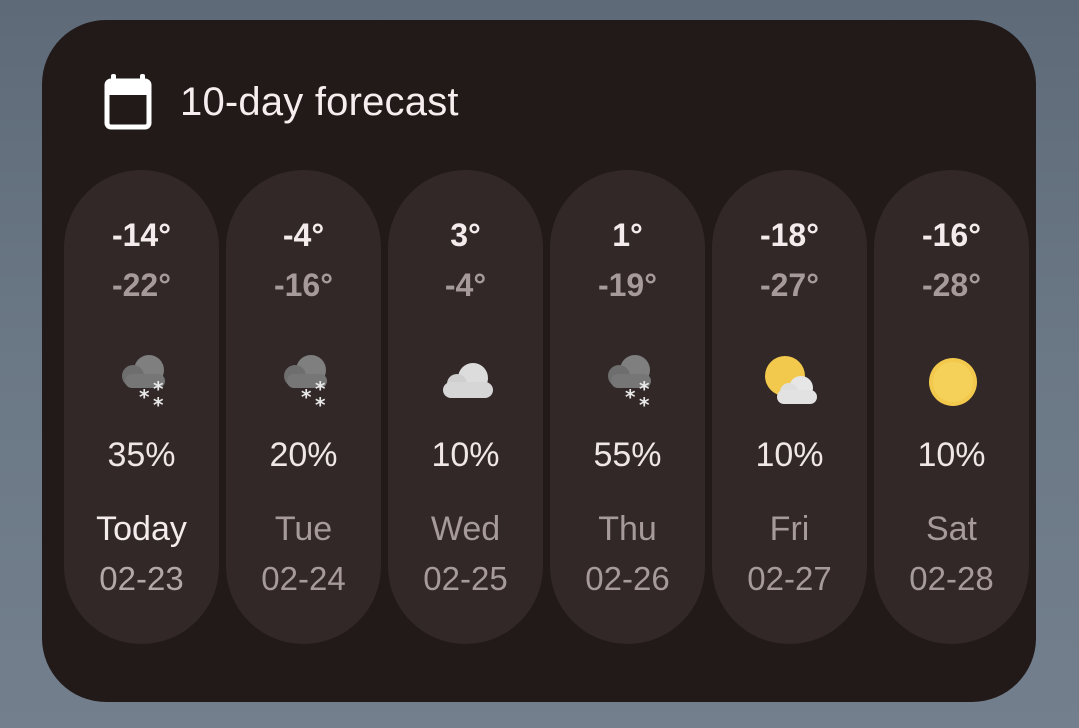 The height and width of the screenshot is (728, 1079). What do you see at coordinates (303, 578) in the screenshot?
I see `day-date: 02-24` at bounding box center [303, 578].